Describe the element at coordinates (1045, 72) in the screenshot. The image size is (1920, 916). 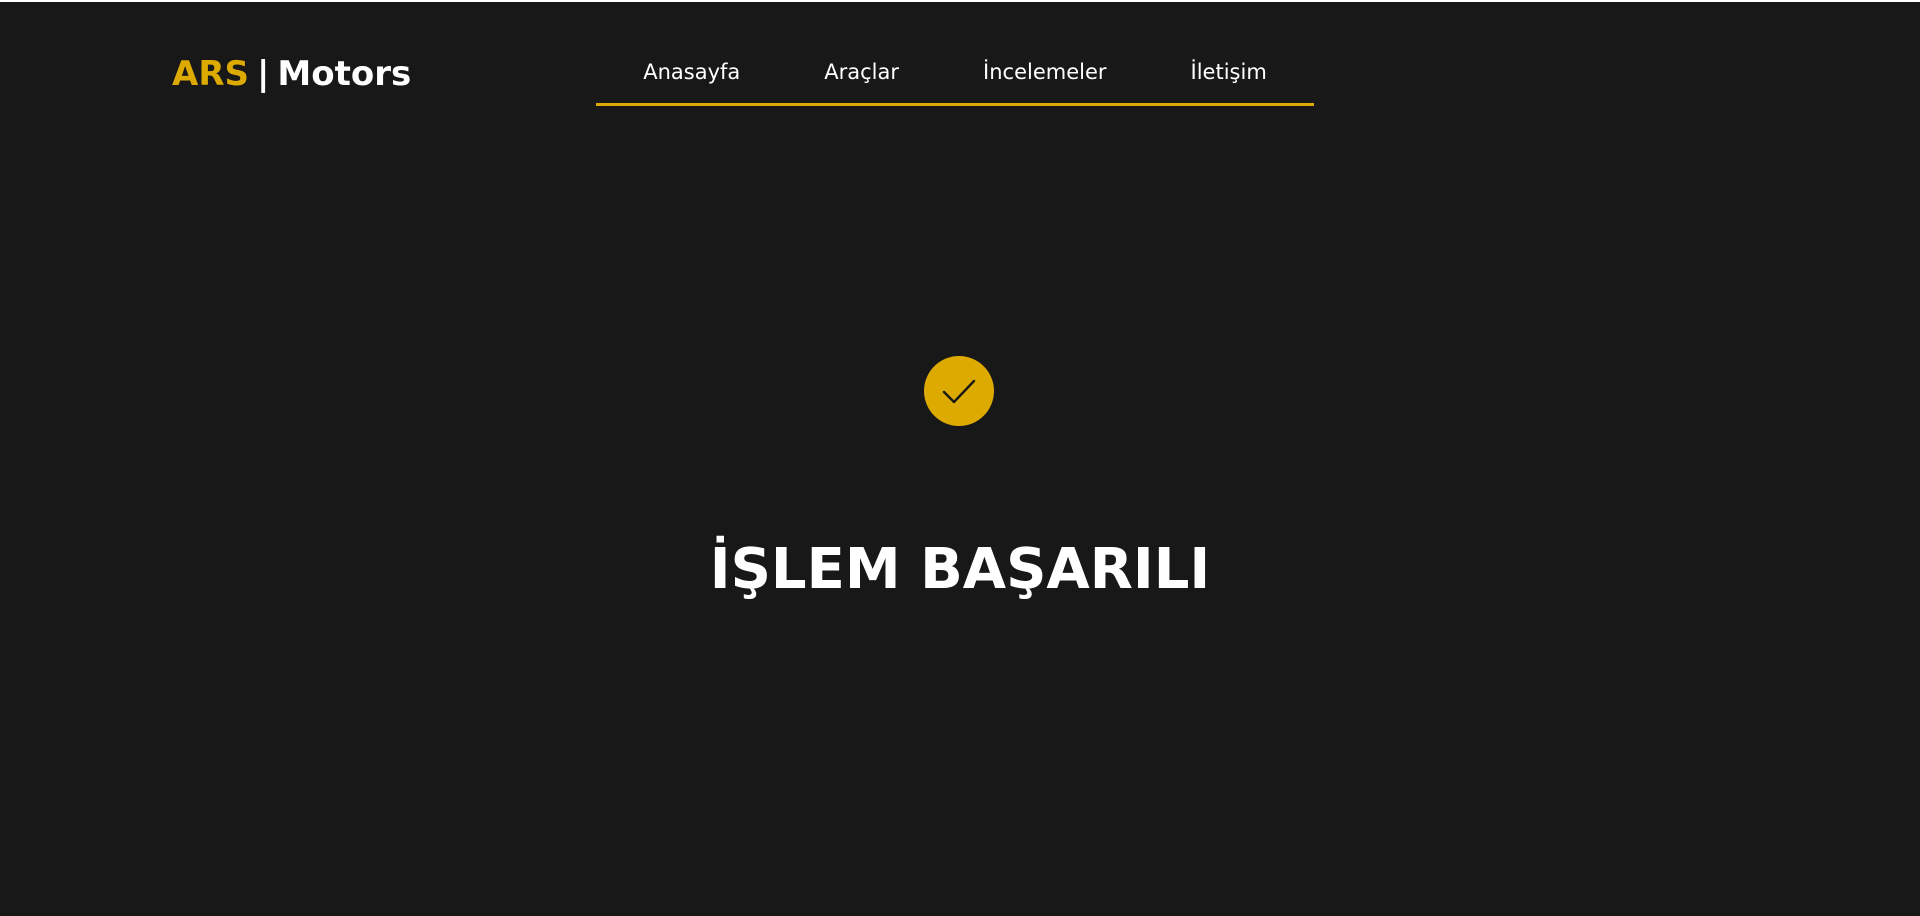
I see `nav-item-reviews: İncelemeler` at that location.